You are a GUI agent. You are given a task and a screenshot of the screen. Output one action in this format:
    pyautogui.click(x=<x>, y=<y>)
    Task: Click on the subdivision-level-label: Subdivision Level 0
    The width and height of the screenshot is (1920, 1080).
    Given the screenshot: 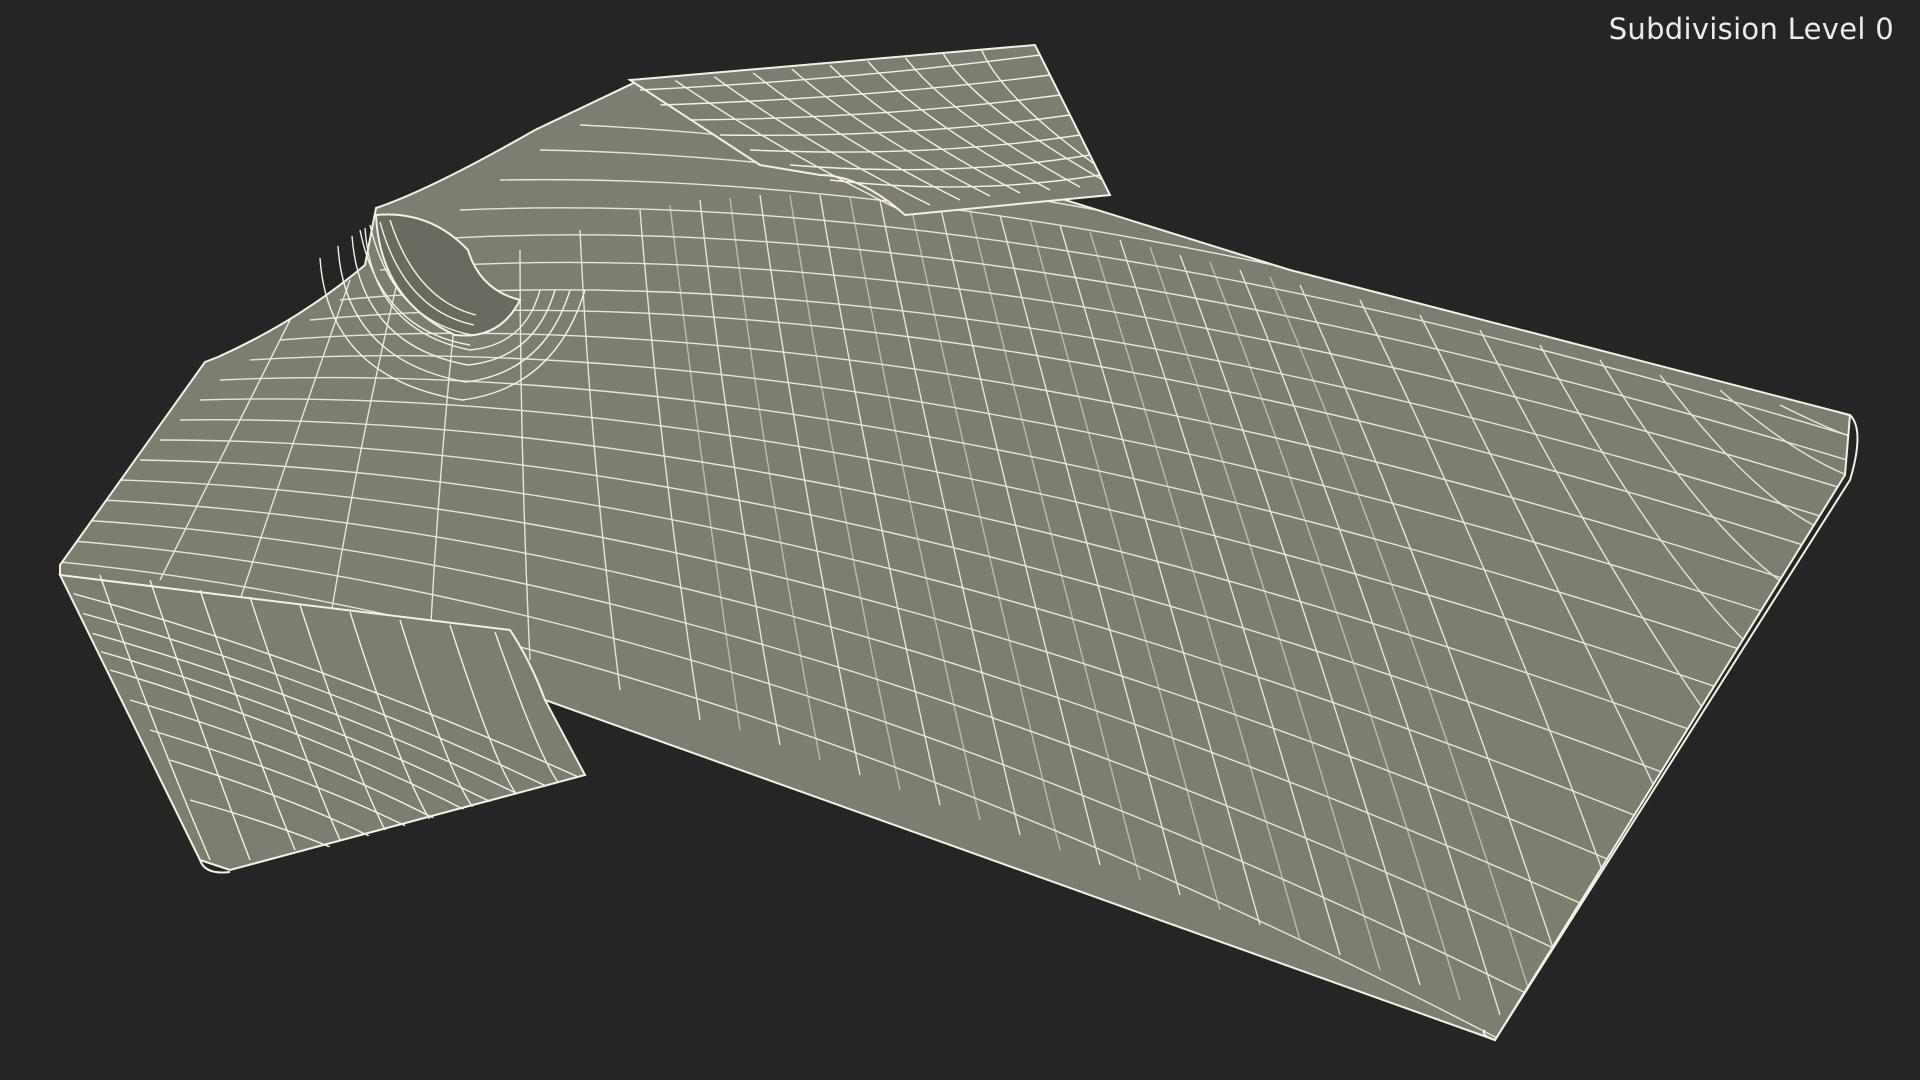 What is the action you would take?
    pyautogui.click(x=1751, y=29)
    